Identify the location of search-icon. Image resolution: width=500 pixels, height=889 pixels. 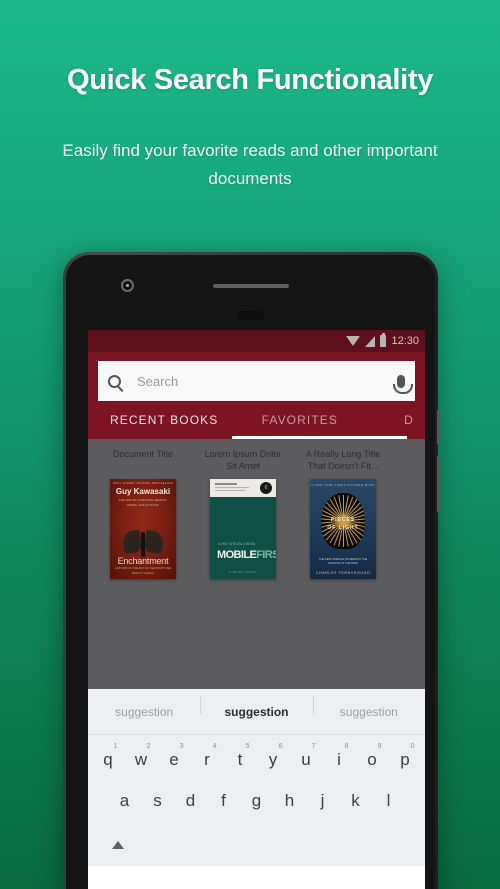
(114, 381).